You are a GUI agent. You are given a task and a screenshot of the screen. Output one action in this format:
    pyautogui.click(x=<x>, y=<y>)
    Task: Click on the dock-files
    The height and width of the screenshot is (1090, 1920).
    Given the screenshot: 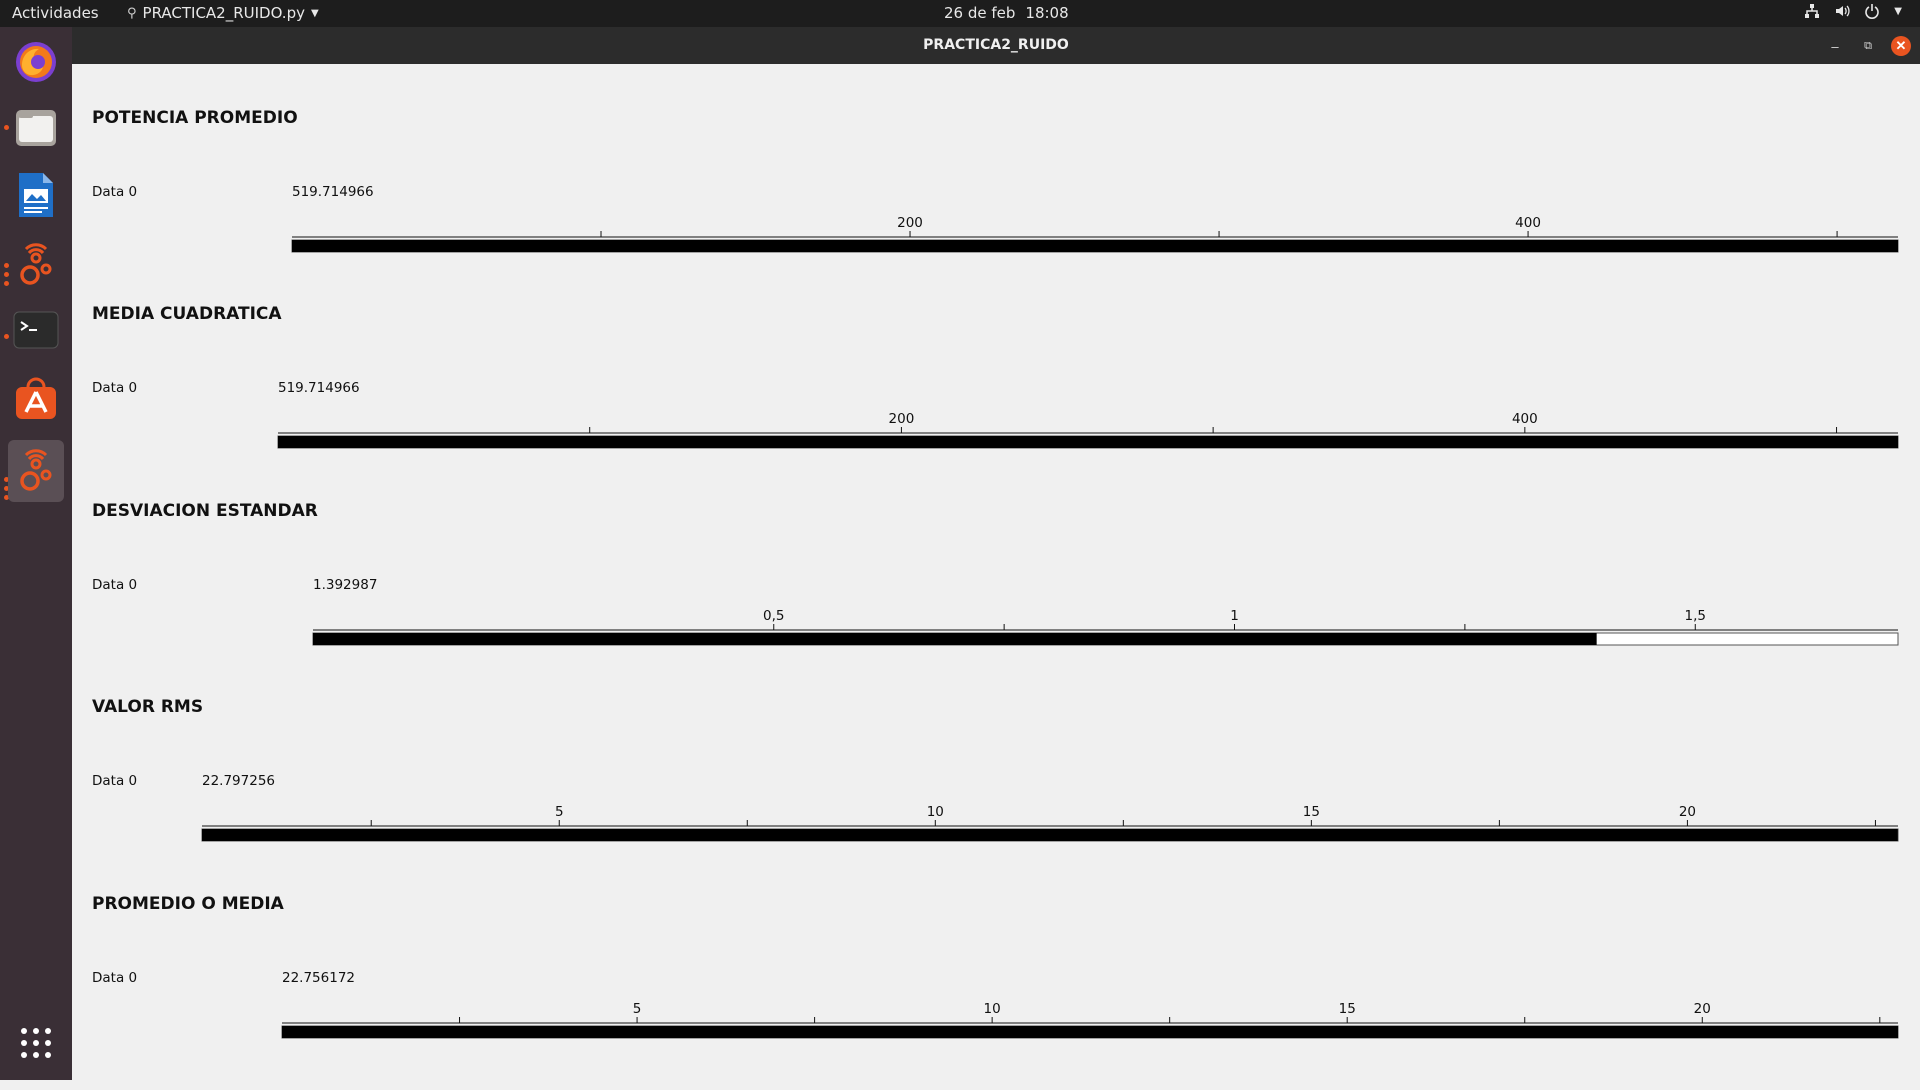 What is the action you would take?
    pyautogui.click(x=36, y=129)
    